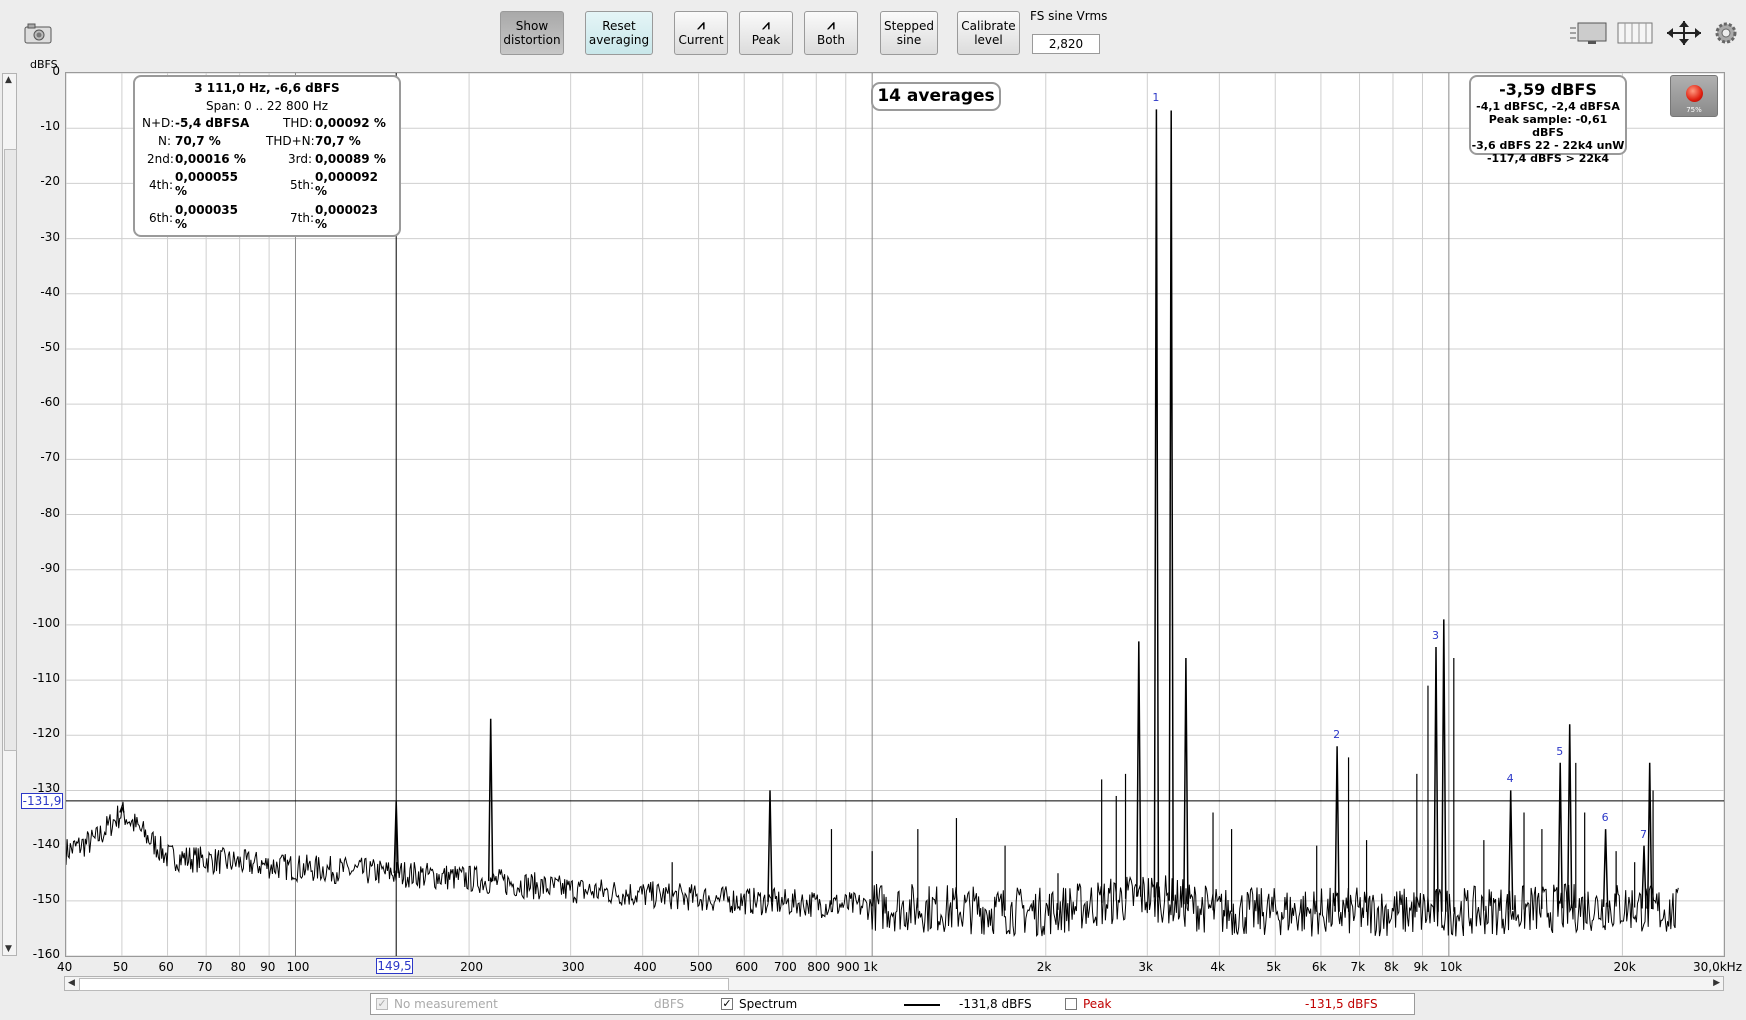 This screenshot has height=1020, width=1746. I want to click on x-tick-label: 300, so click(573, 967).